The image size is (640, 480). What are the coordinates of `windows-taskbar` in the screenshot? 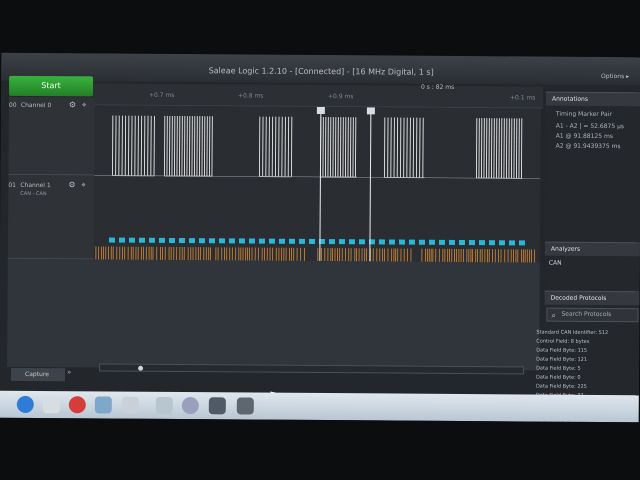 It's located at (319, 406).